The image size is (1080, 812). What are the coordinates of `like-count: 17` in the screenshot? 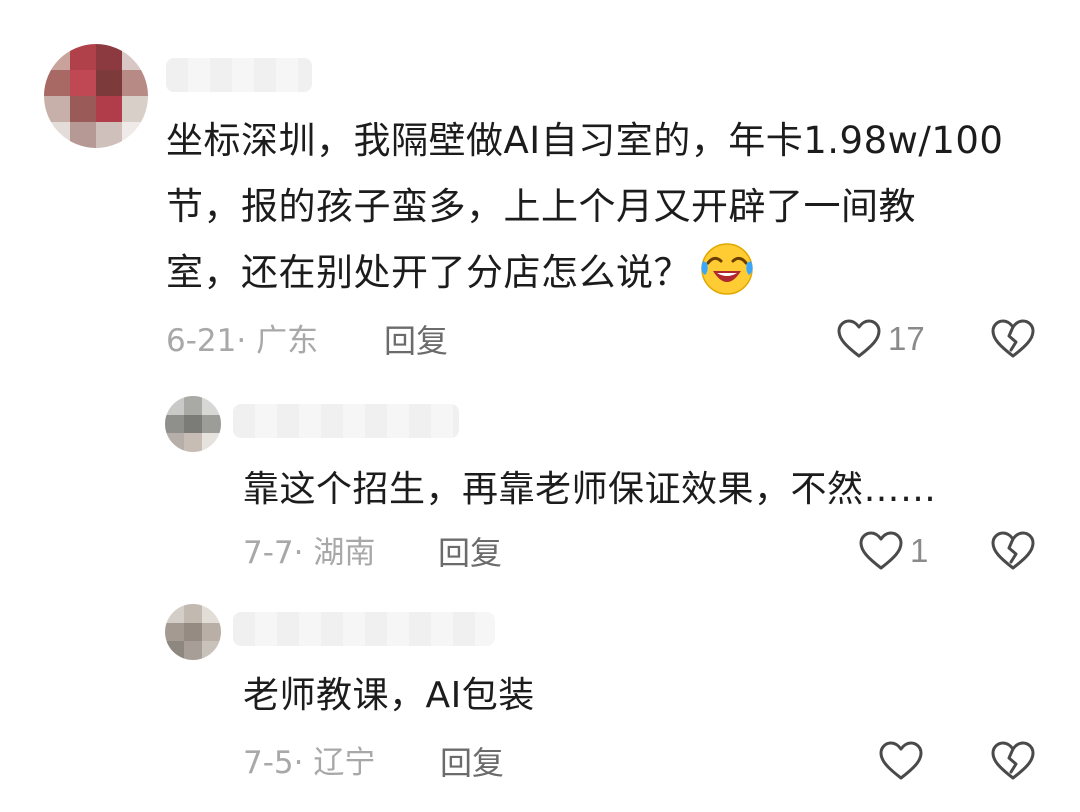 It's located at (906, 338).